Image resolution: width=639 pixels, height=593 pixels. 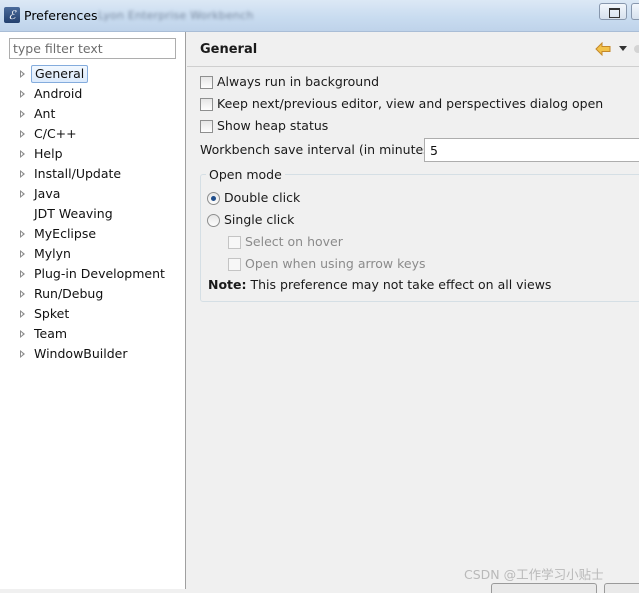 What do you see at coordinates (78, 173) in the screenshot?
I see `tree-item-label: Install/Update` at bounding box center [78, 173].